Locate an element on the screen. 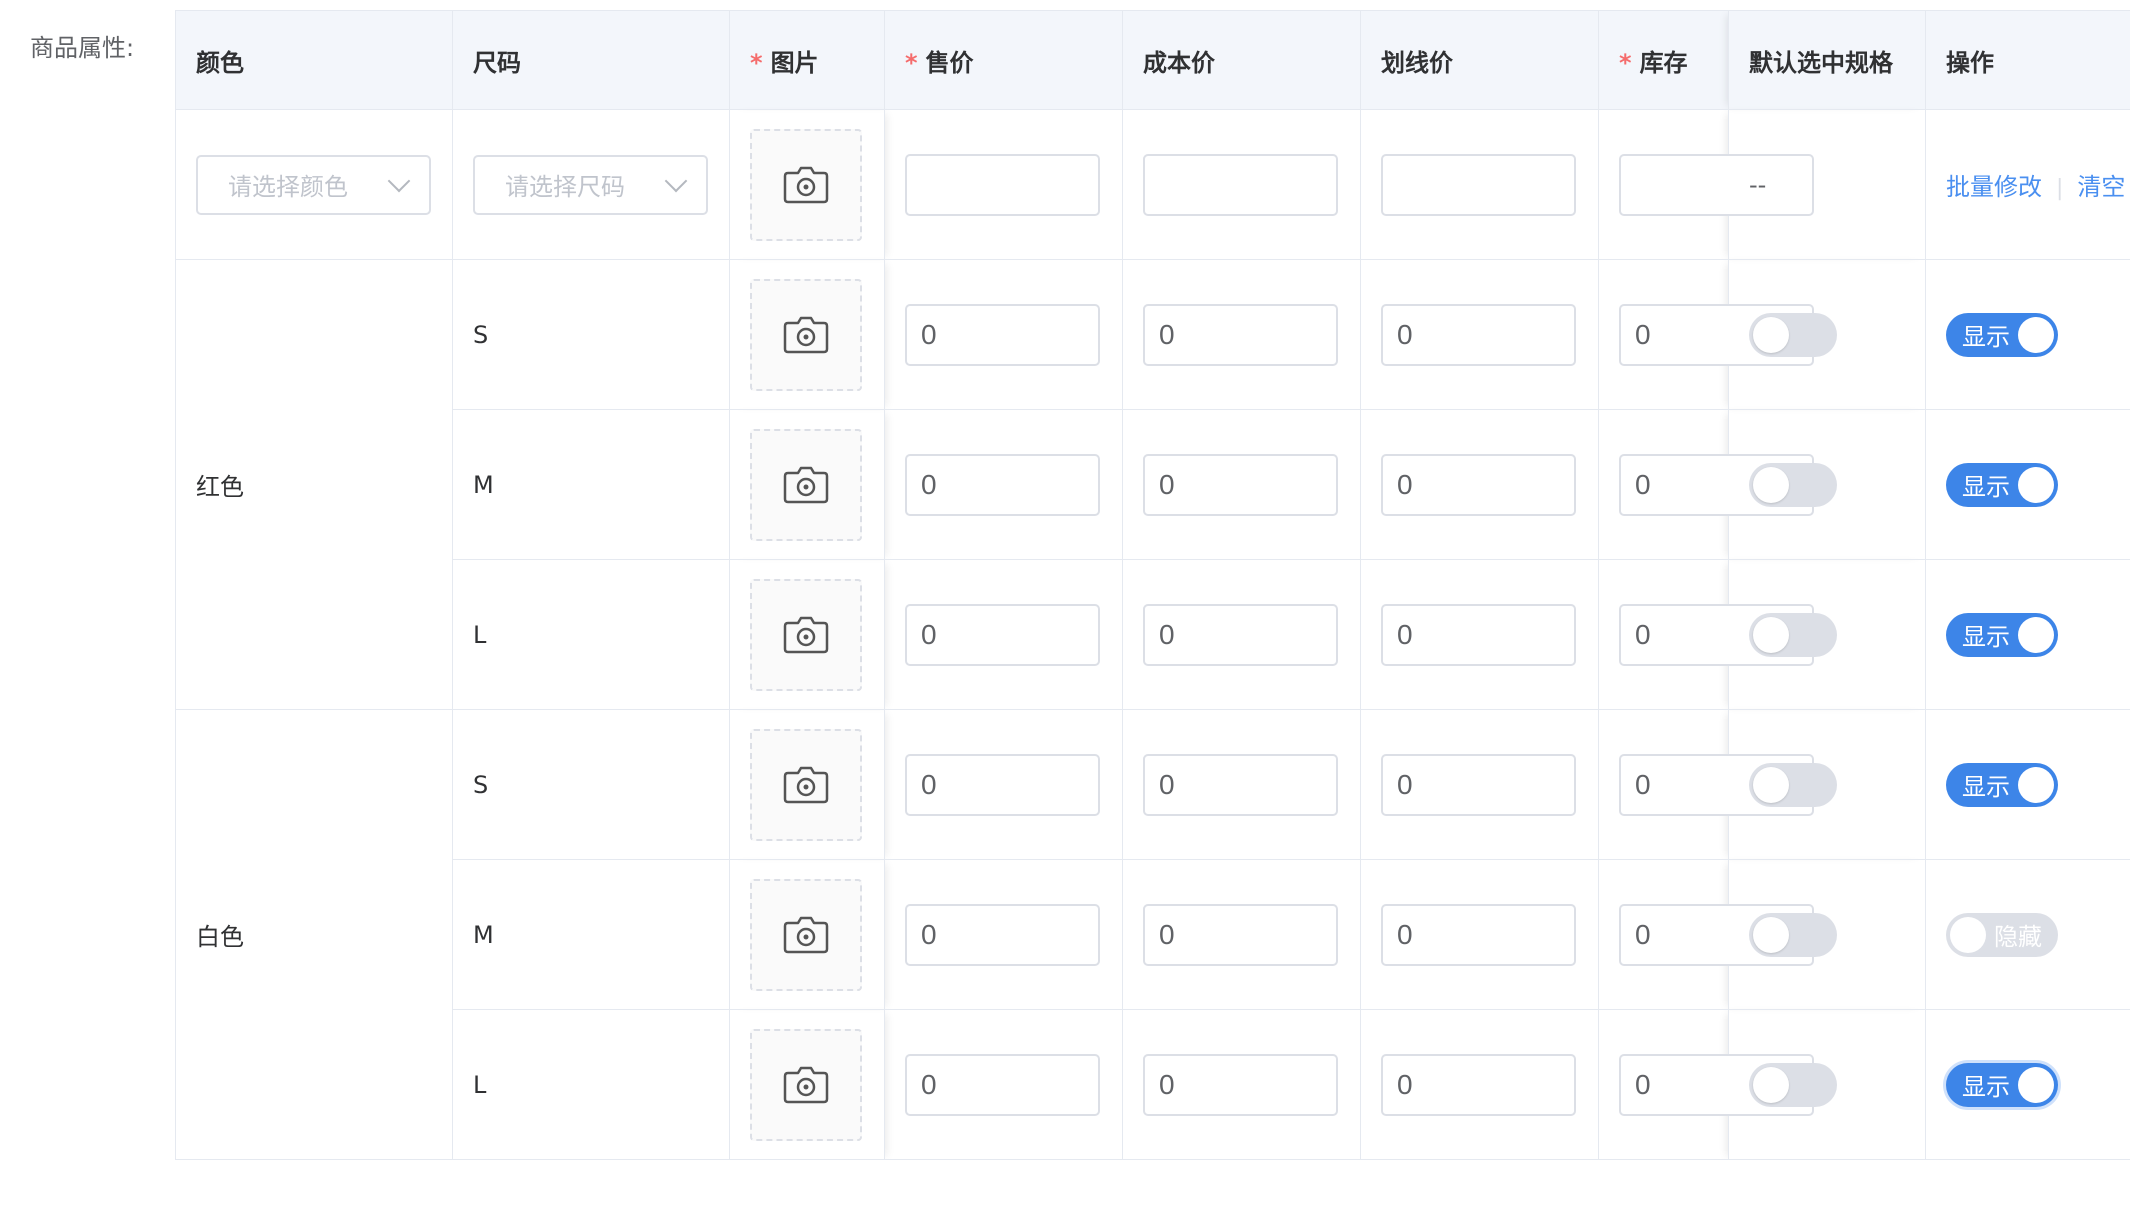  batch-image-cell is located at coordinates (807, 184).